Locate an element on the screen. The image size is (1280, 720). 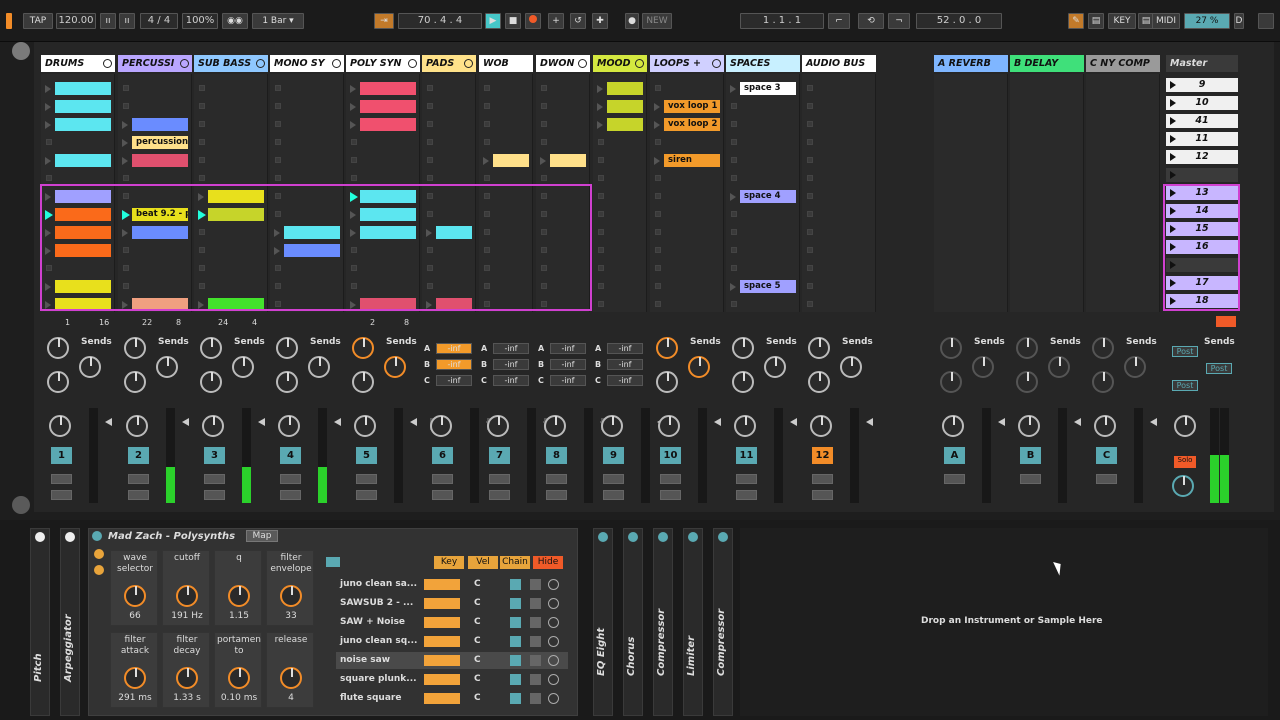
master-pan-knob is located at coordinates (1185, 426).